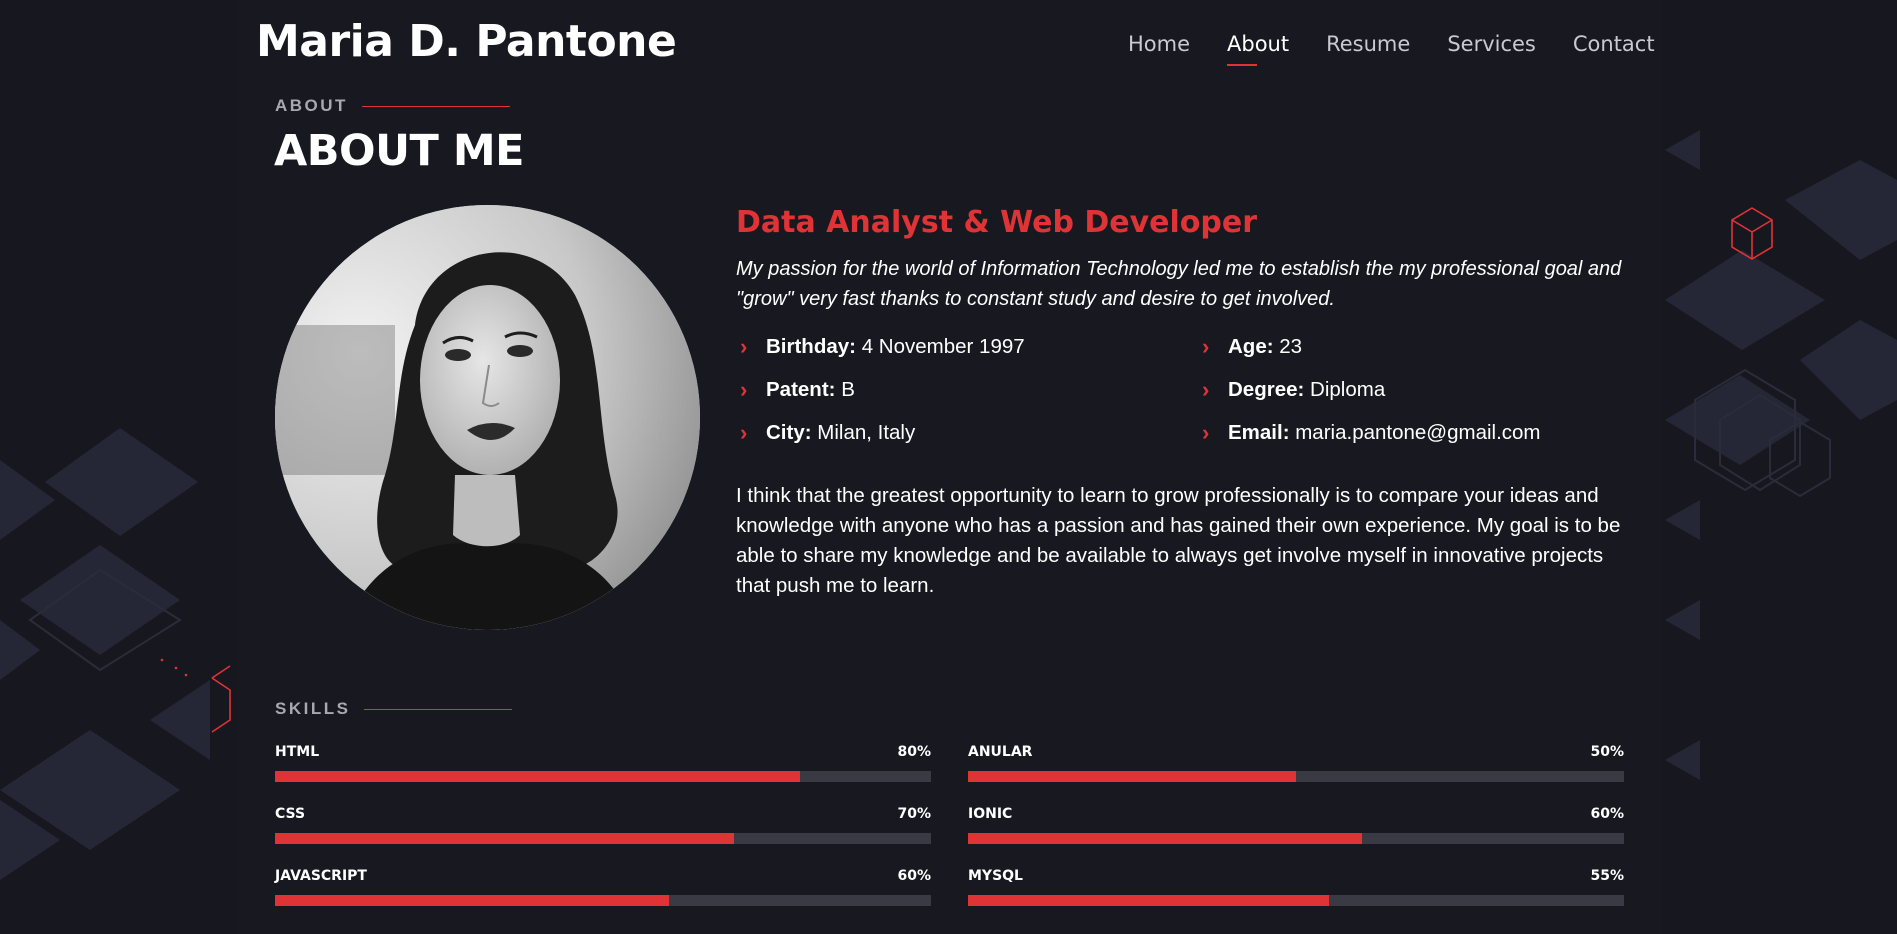 The image size is (1897, 934). I want to click on fact-label: Age:, so click(1251, 346).